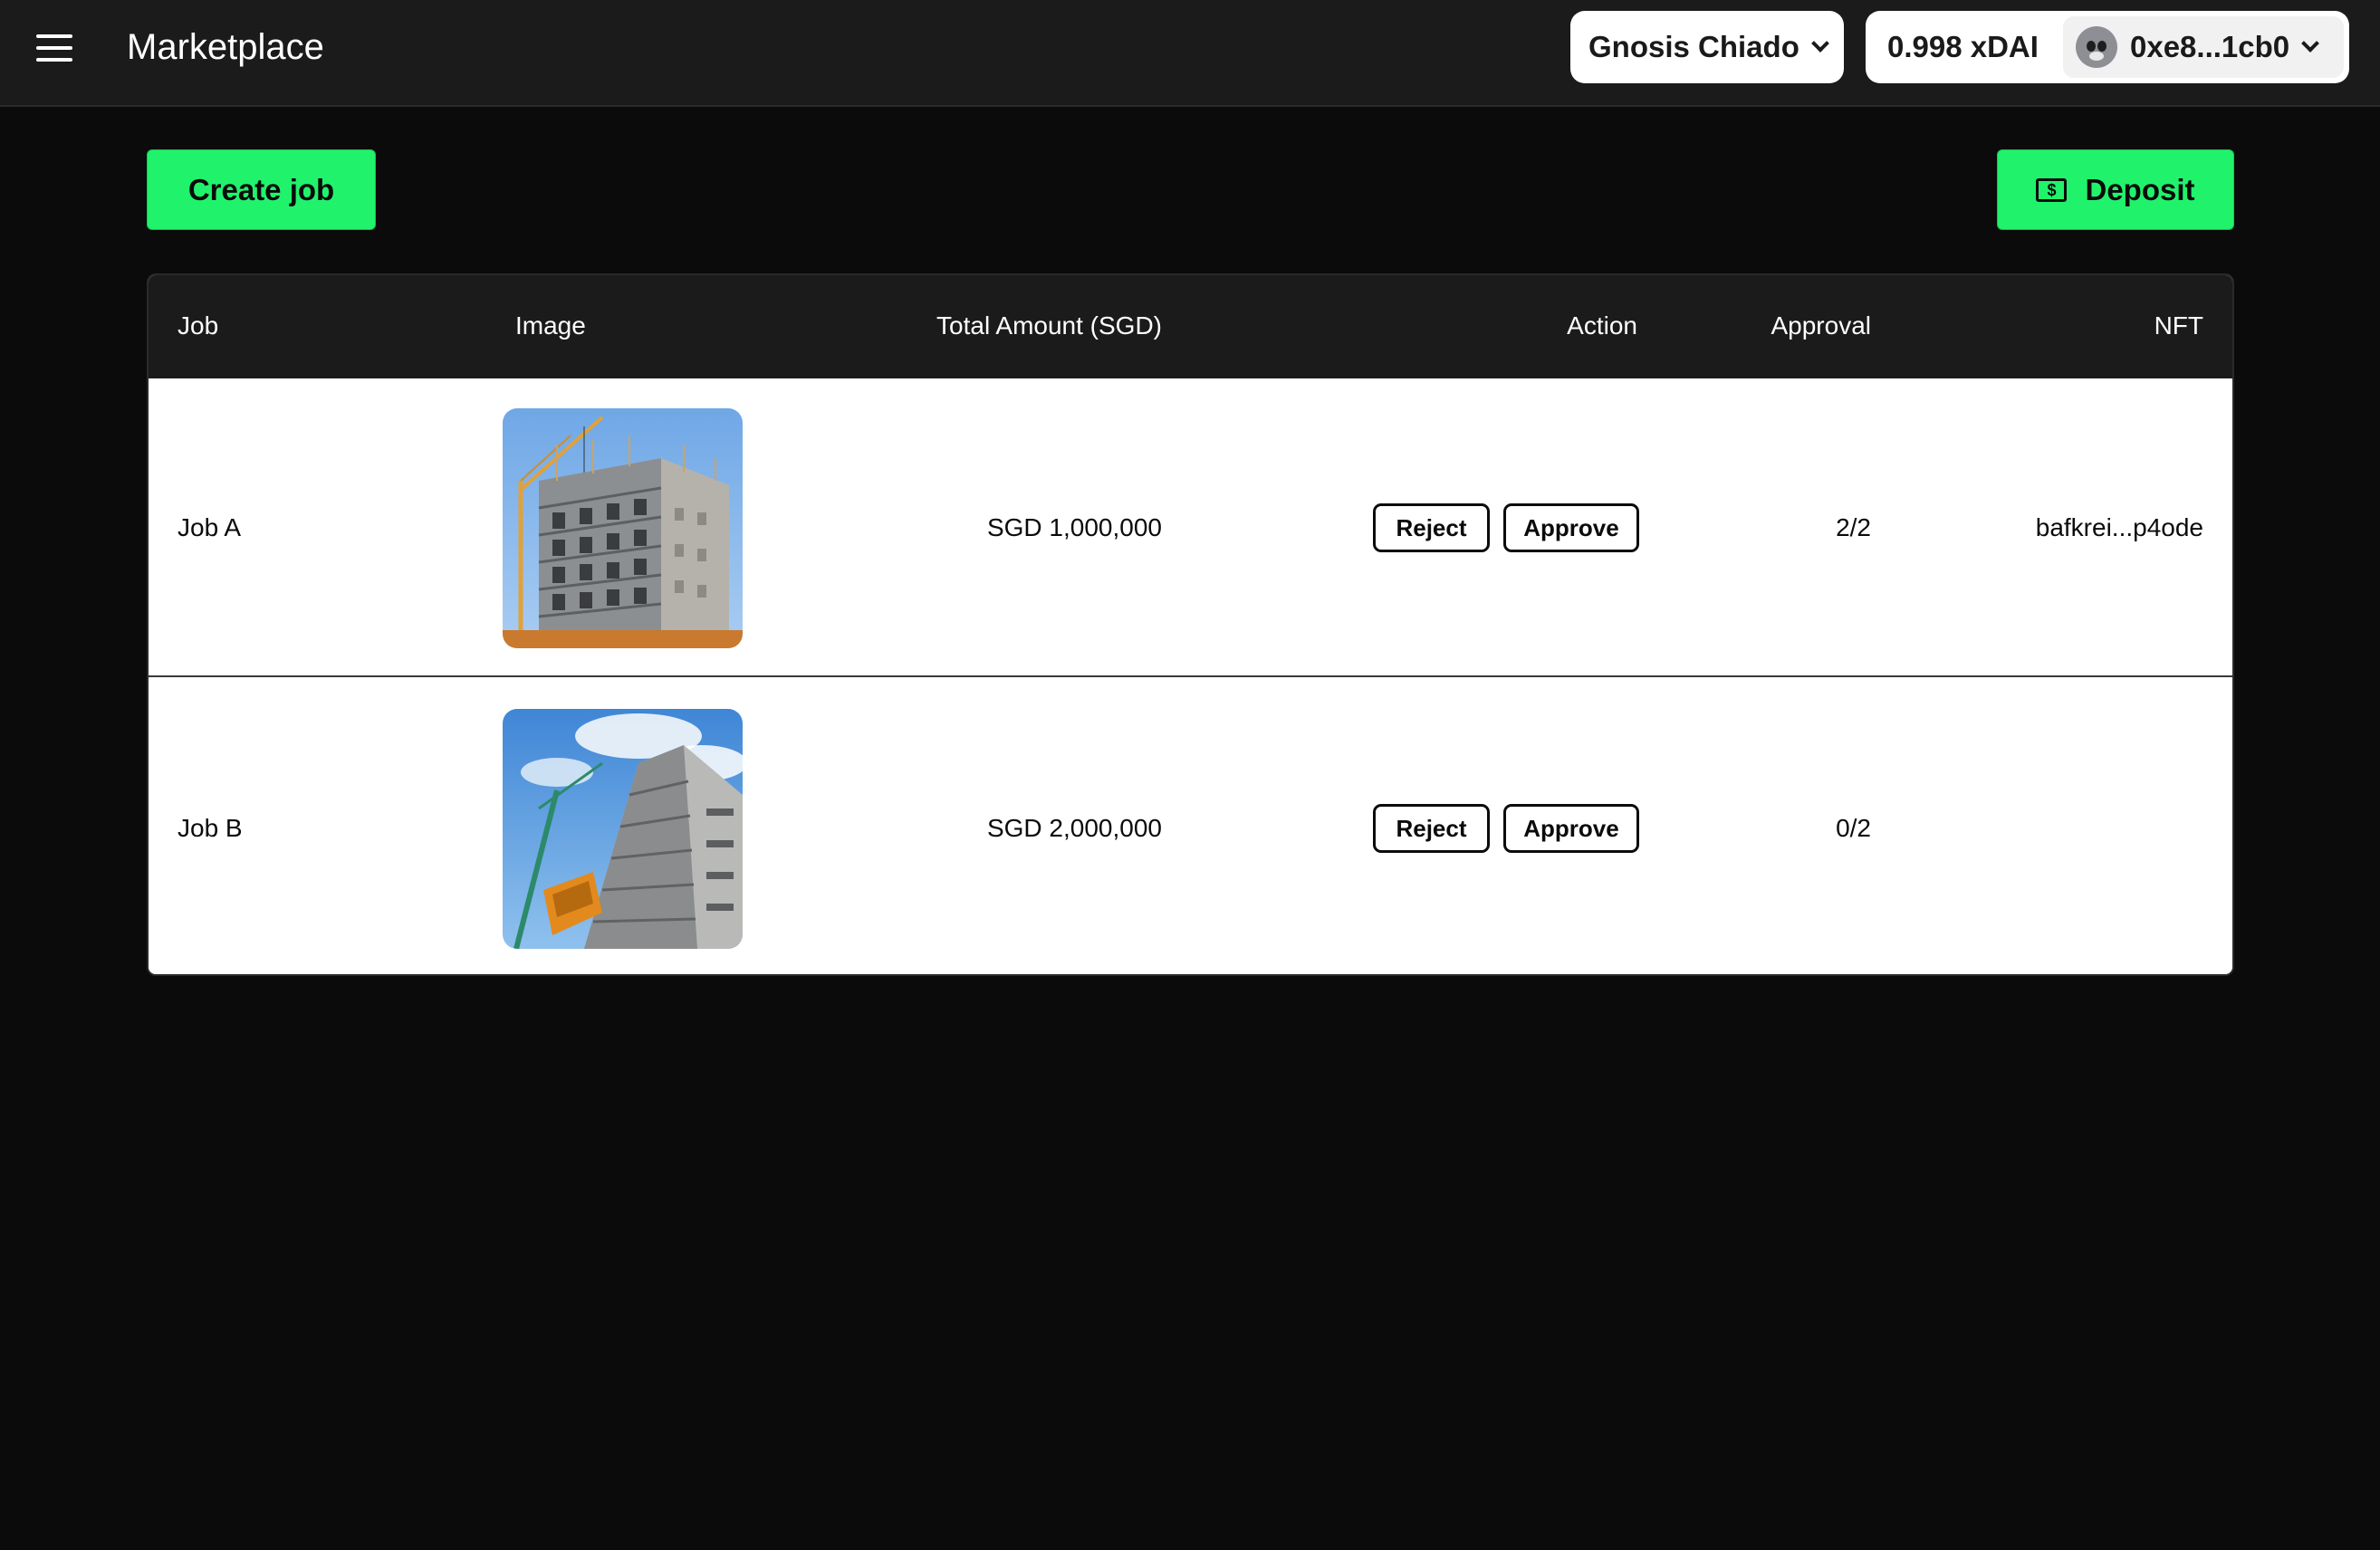  What do you see at coordinates (1854, 828) in the screenshot?
I see `approval-count: 0/2` at bounding box center [1854, 828].